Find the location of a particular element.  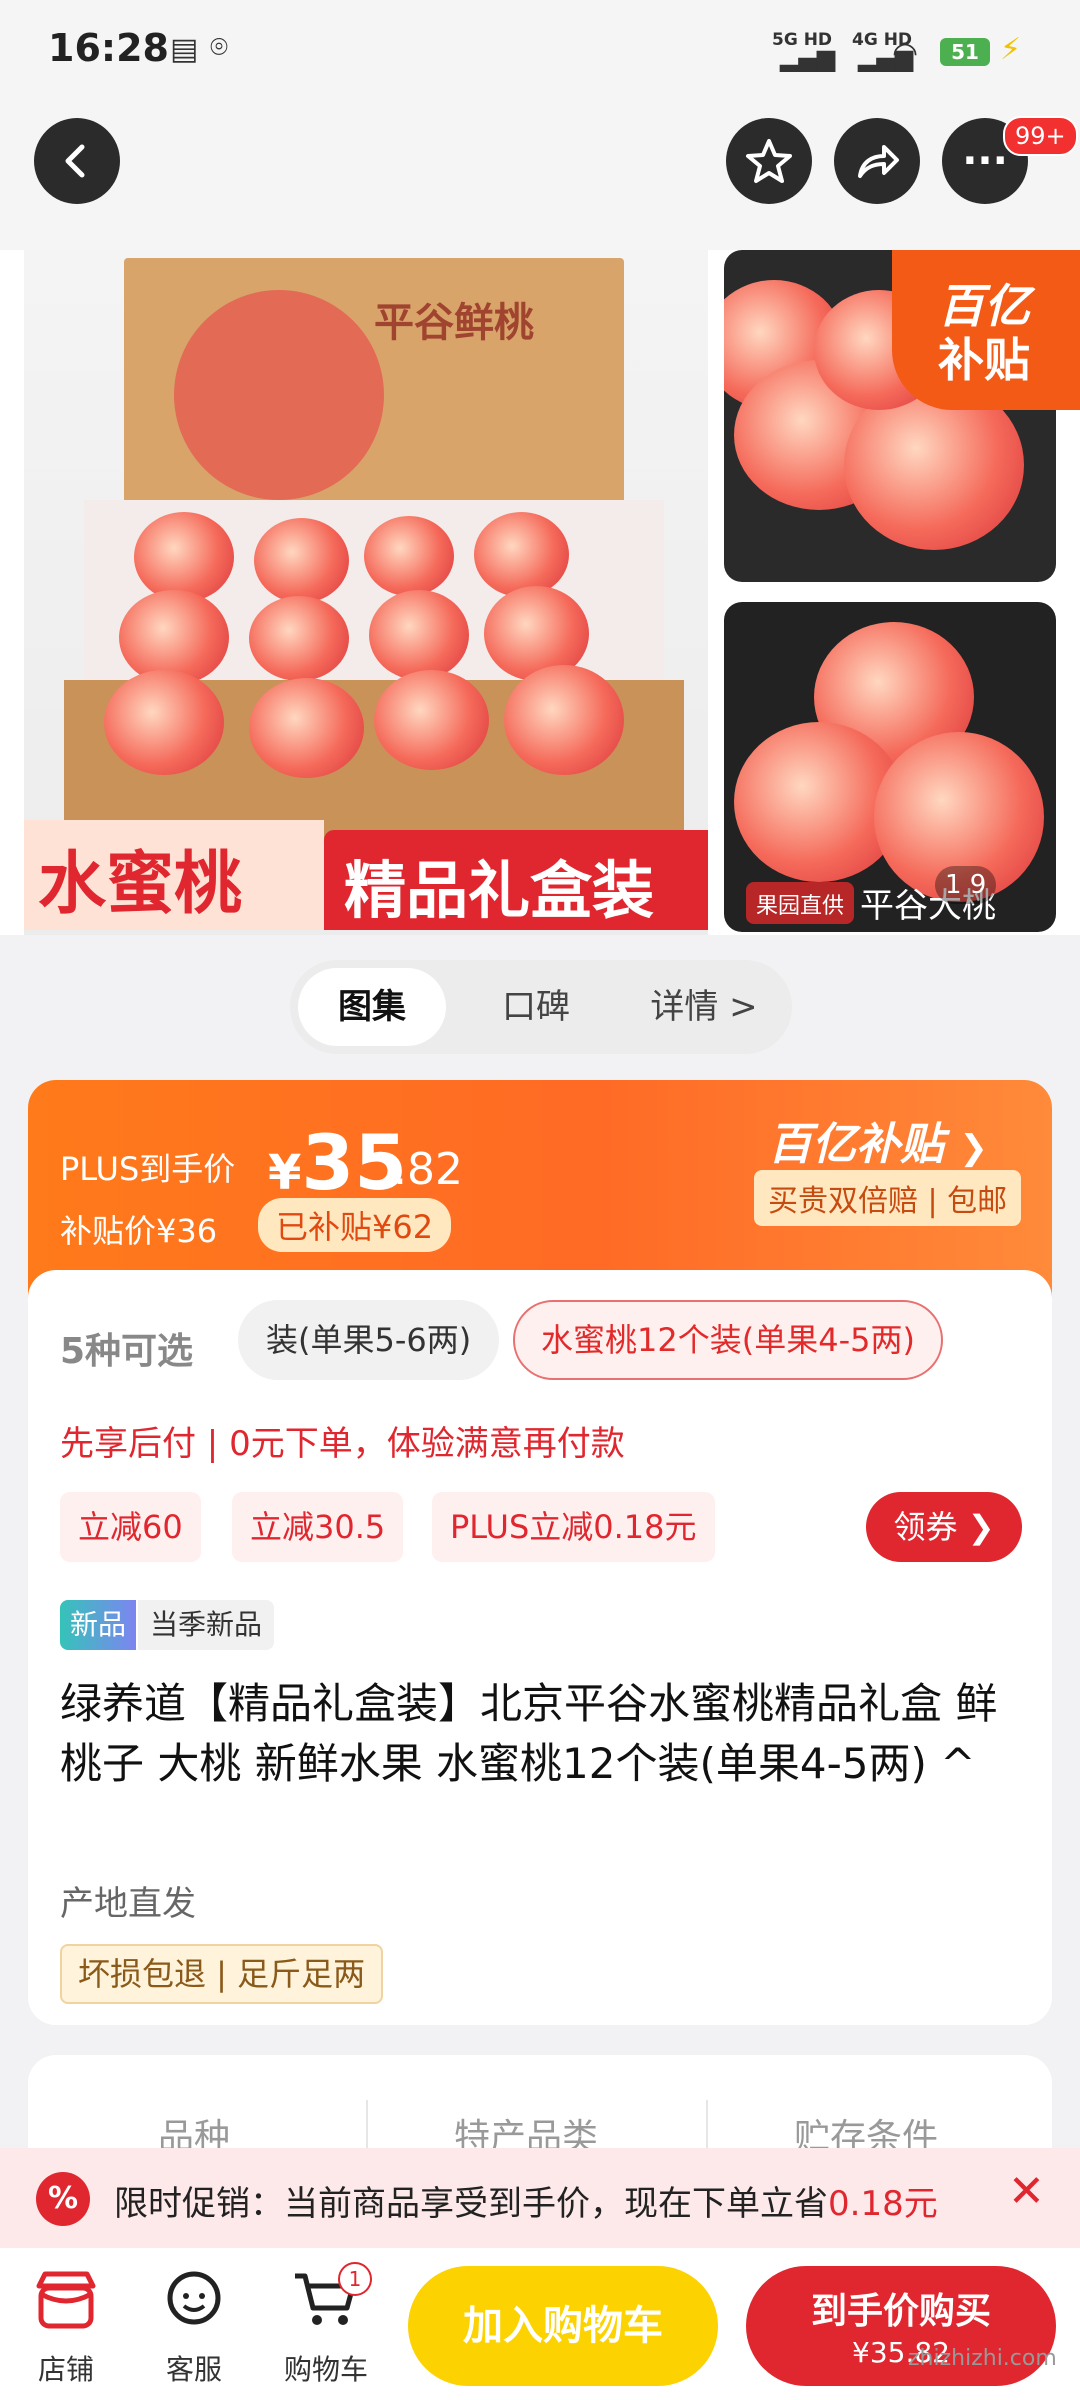

coupon-tag: 立减30.5 is located at coordinates (318, 1527).